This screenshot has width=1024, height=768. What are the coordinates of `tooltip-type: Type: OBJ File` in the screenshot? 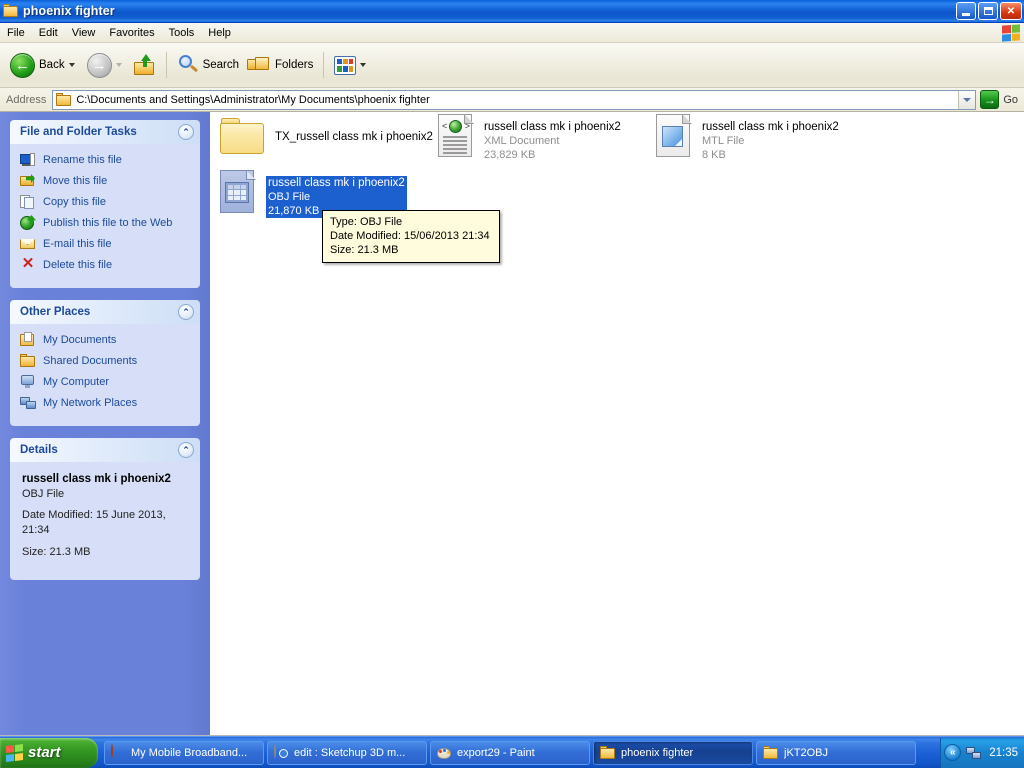 It's located at (366, 222).